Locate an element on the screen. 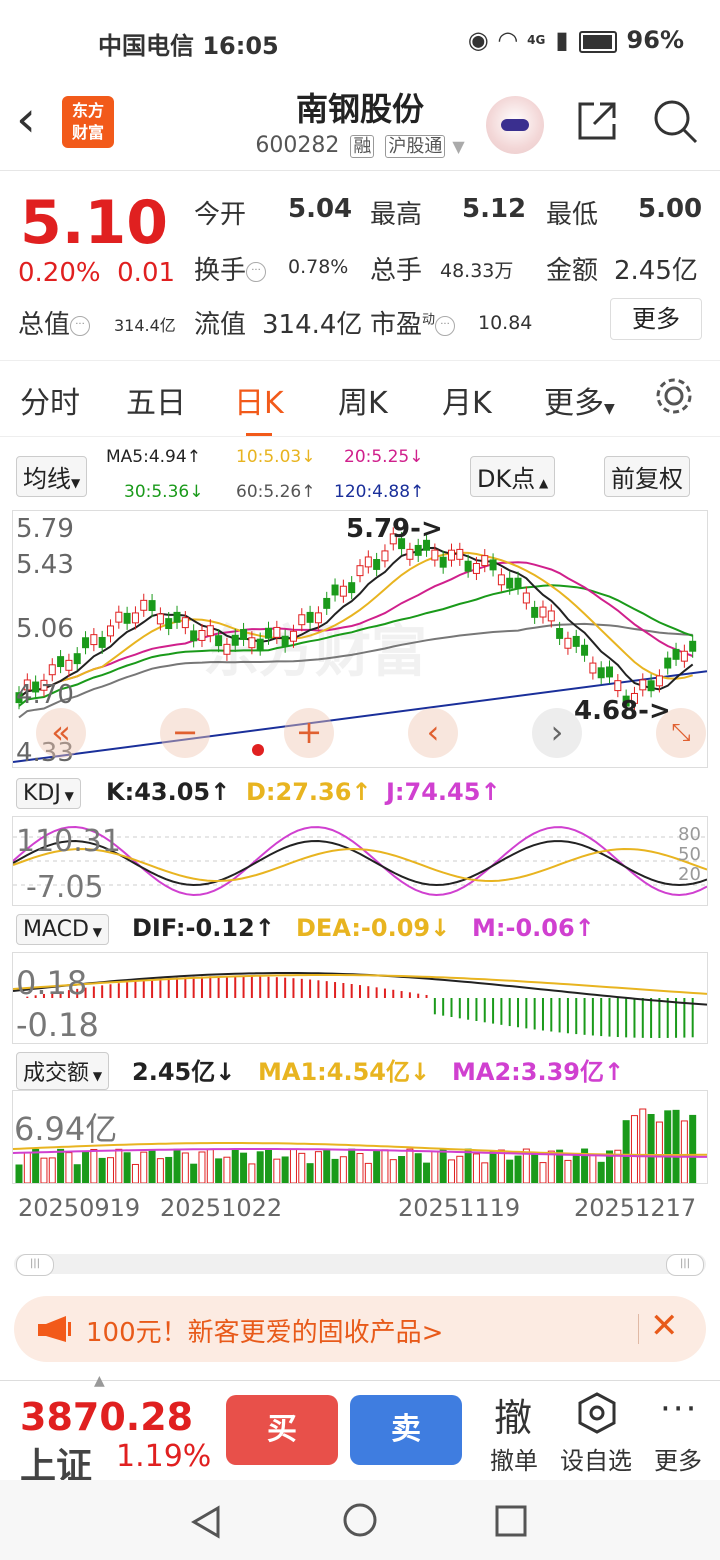  kdj-select: KDJ ▼ is located at coordinates (48, 793).